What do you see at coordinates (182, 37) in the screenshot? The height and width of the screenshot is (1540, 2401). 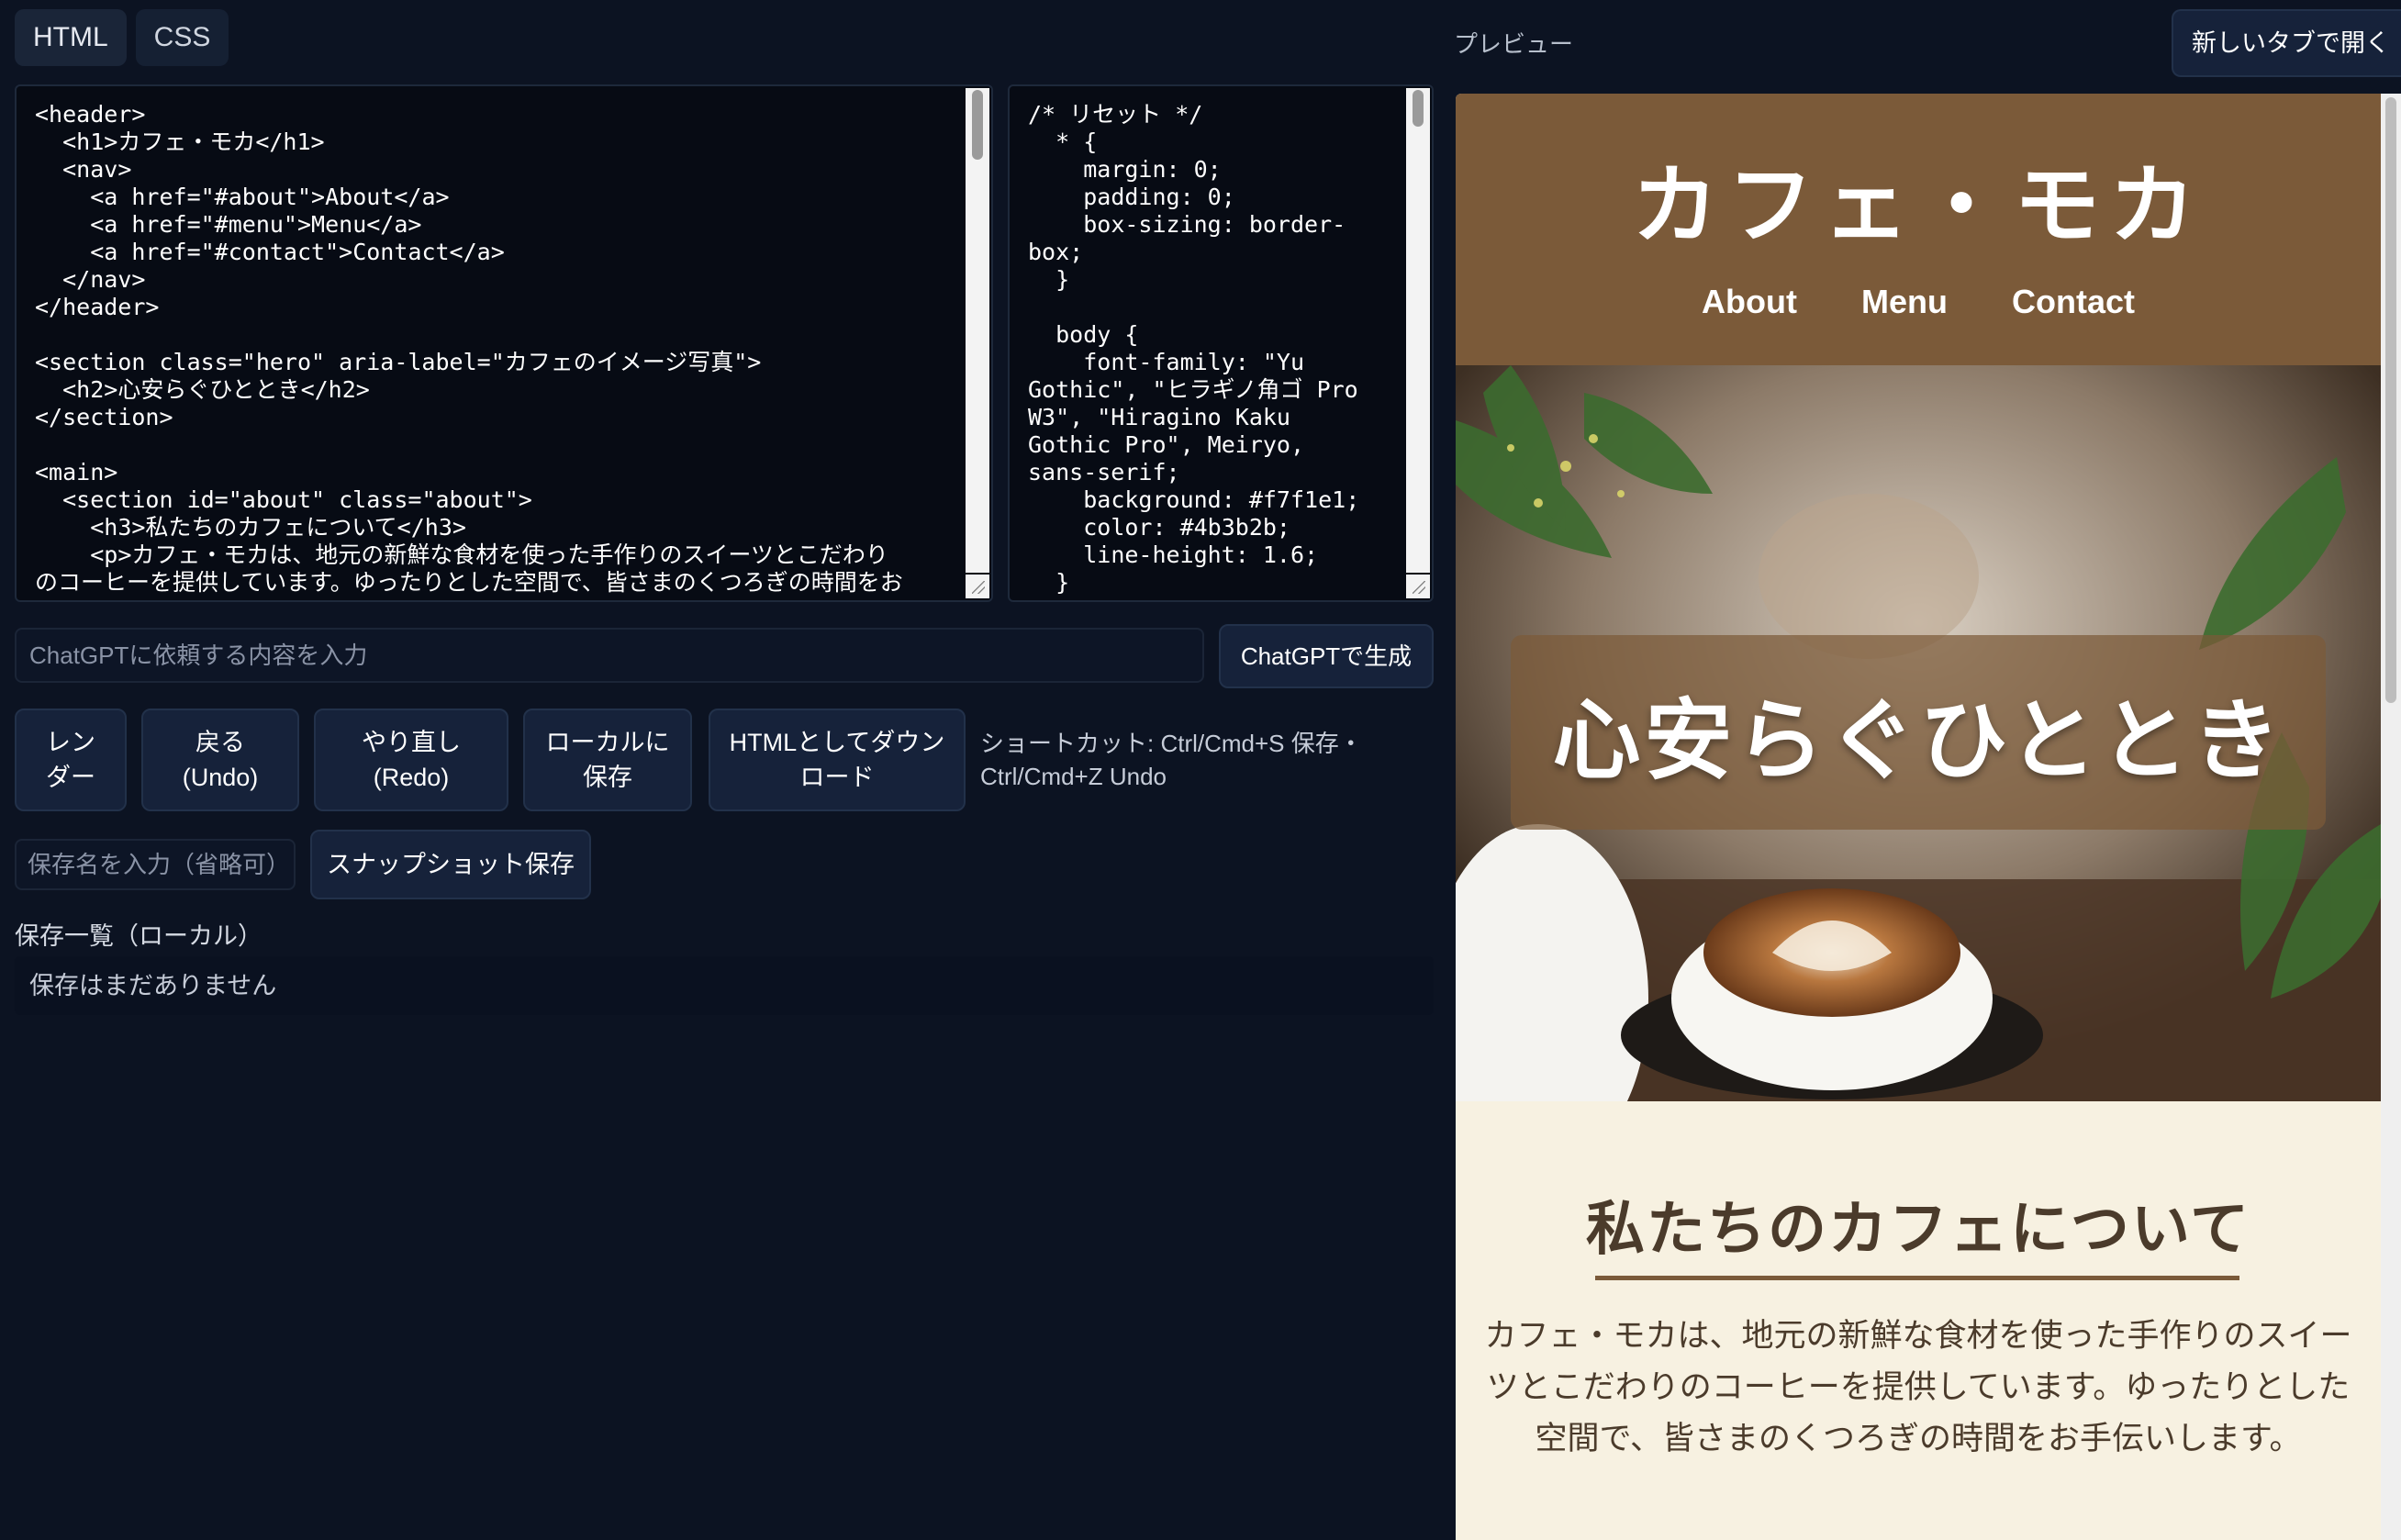 I see `tab-css: CSS` at bounding box center [182, 37].